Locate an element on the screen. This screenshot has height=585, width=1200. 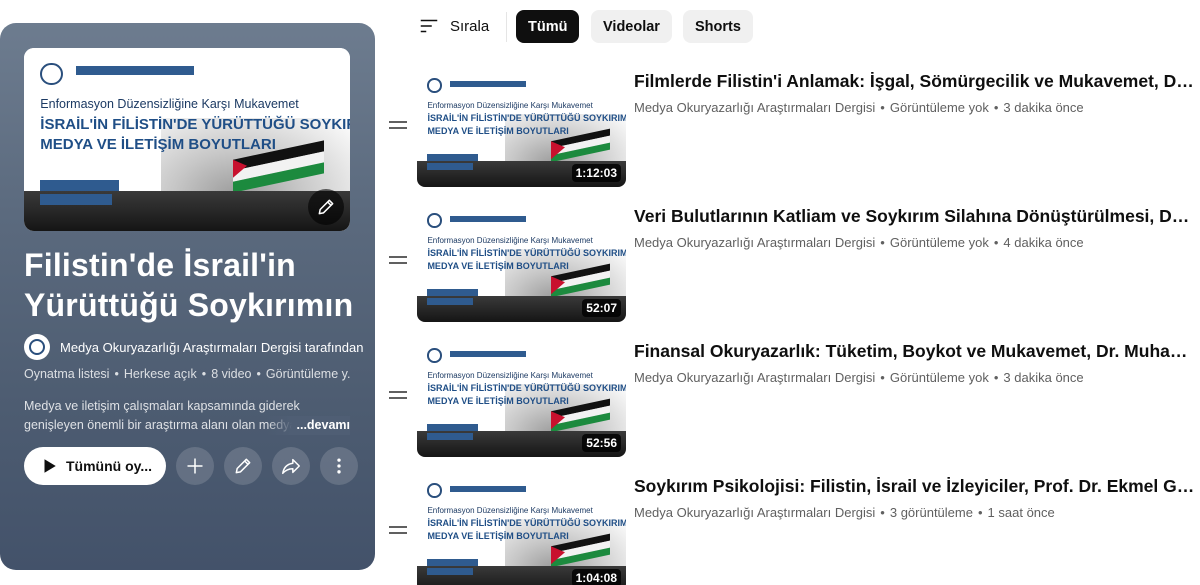
edit-playlist-button is located at coordinates (243, 466).